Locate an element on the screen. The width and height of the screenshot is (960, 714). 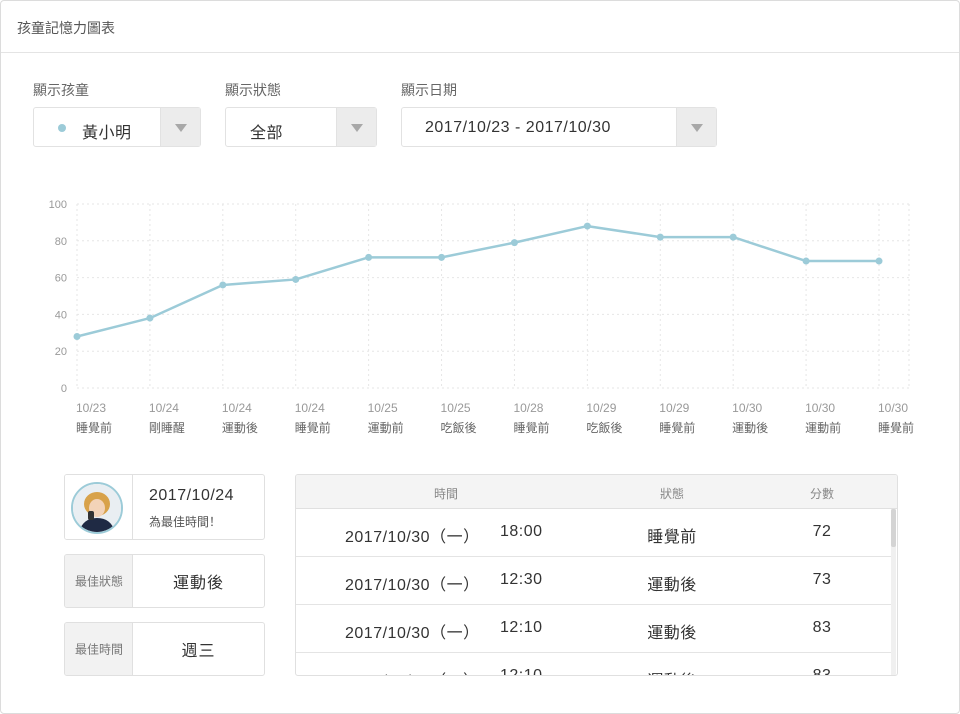
row-time: 18:00 is located at coordinates (521, 531).